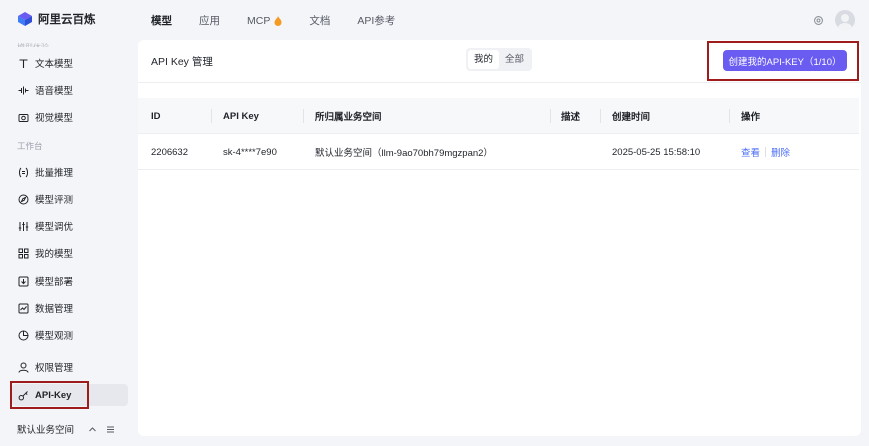 Image resolution: width=869 pixels, height=446 pixels. I want to click on ownership-segmented-control: 我的 全部, so click(499, 59).